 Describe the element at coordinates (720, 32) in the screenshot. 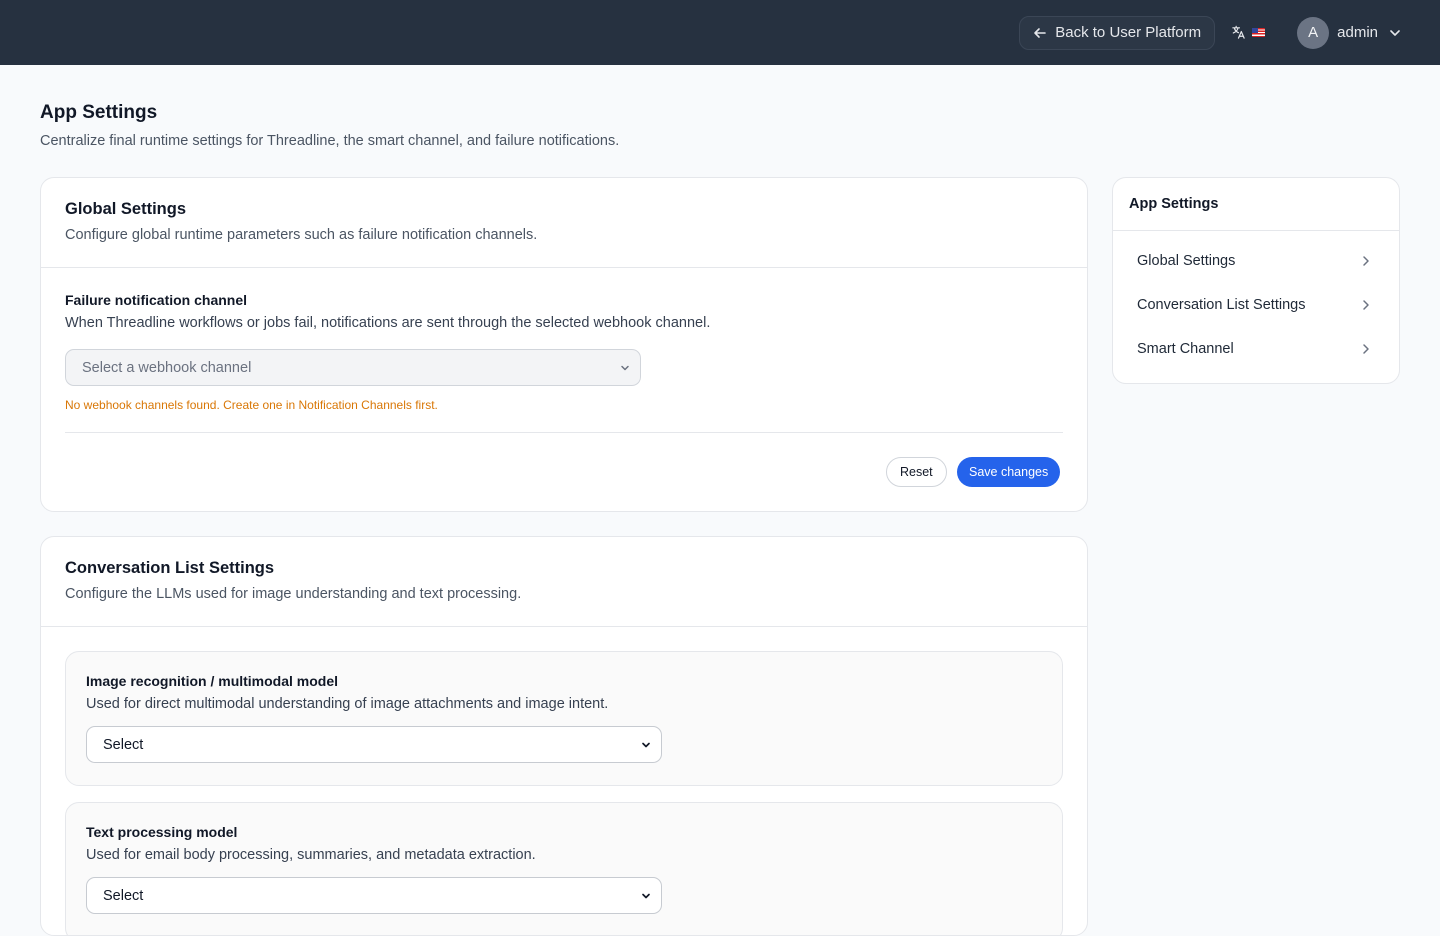

I see `top-bar: Back to User Platform A admin` at that location.